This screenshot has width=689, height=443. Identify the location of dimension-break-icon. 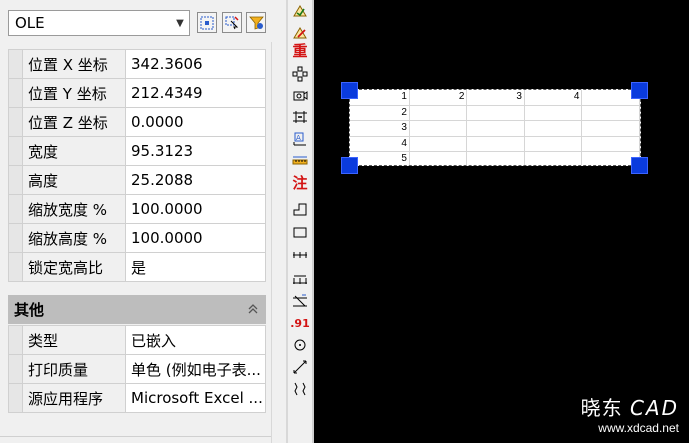
(300, 117).